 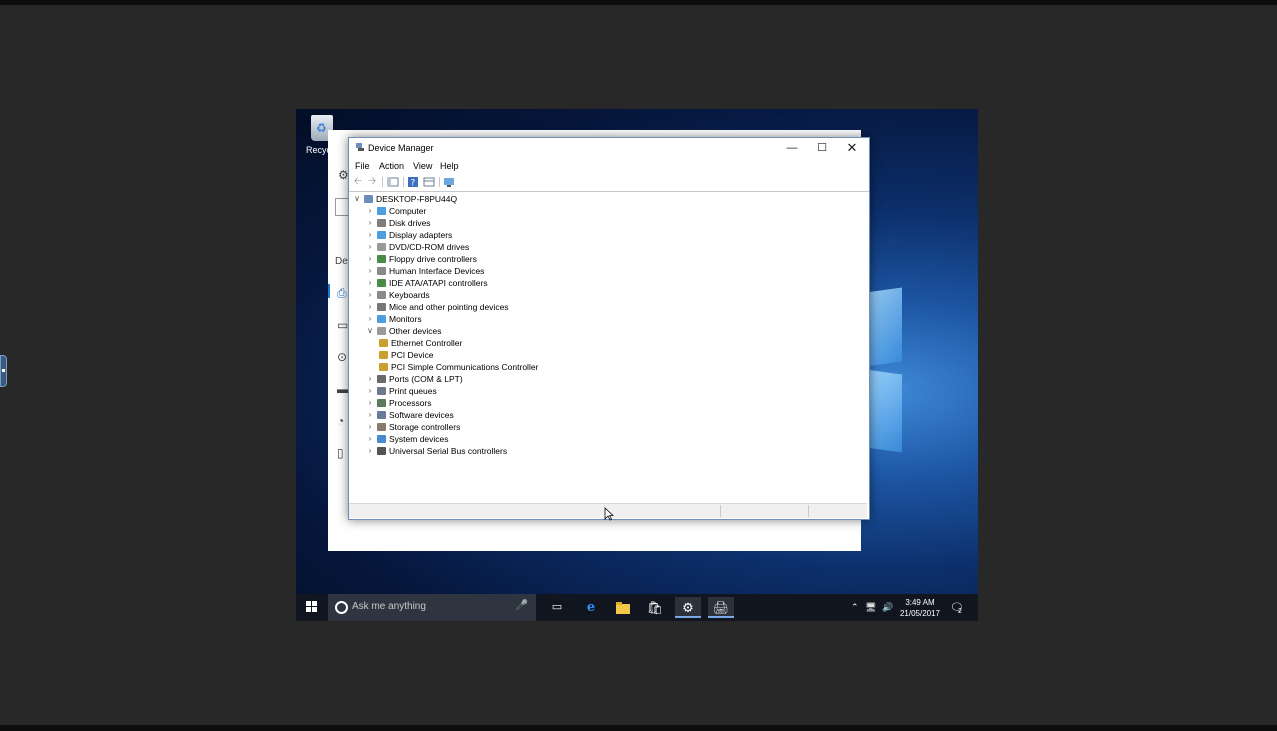 I want to click on tree-node-label: Universal Serial Bus controllers, so click(x=448, y=451).